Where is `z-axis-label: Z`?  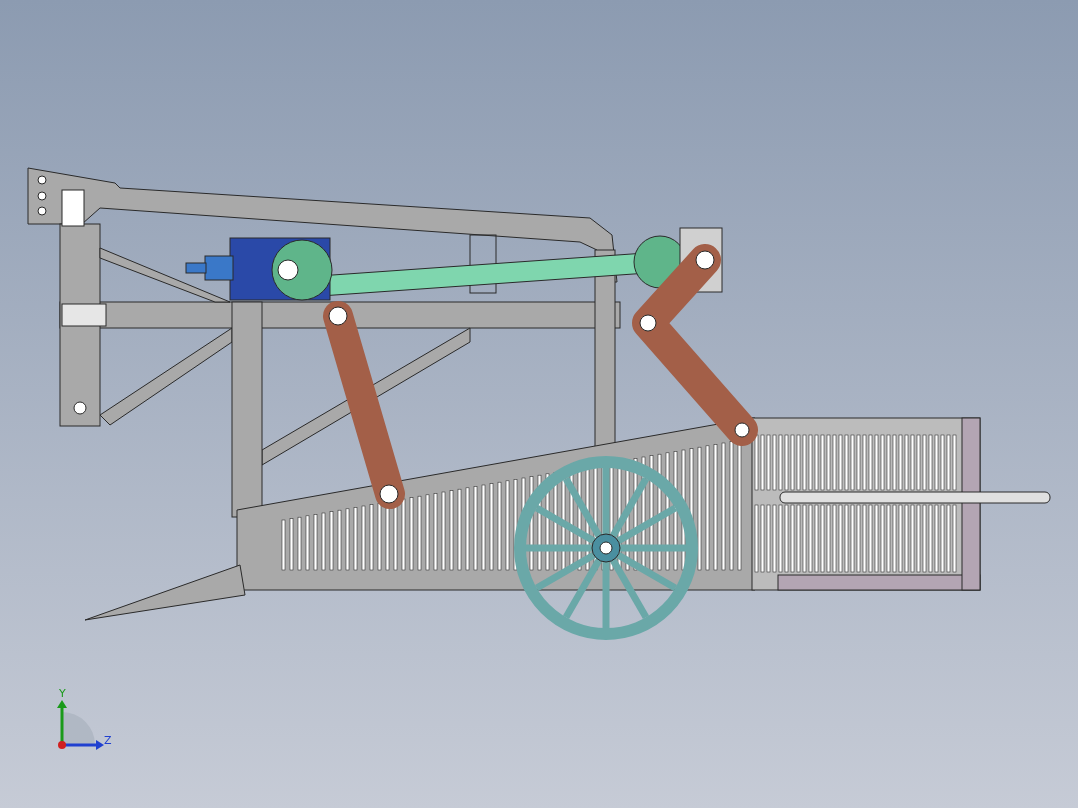
z-axis-label: Z is located at coordinates (108, 740).